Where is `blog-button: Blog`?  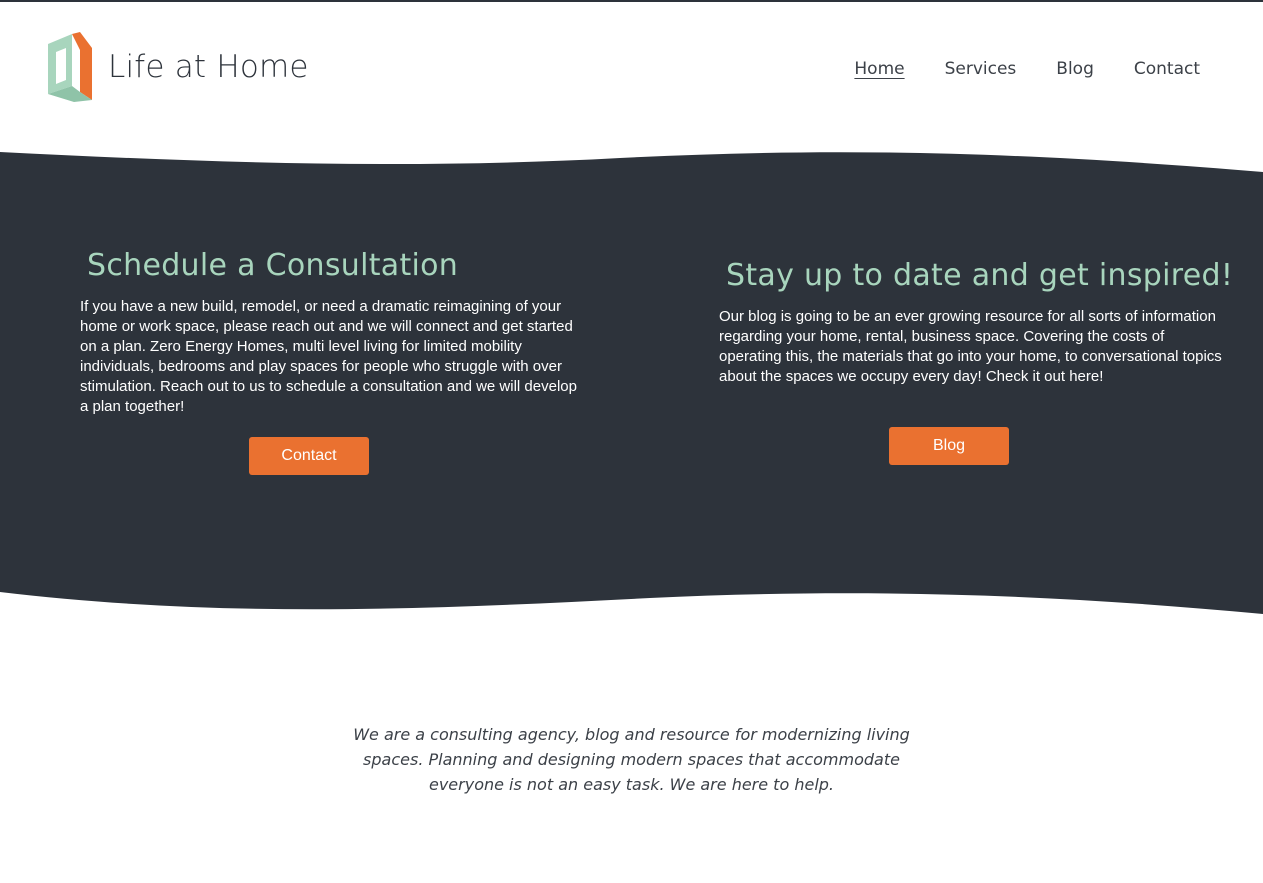
blog-button: Blog is located at coordinates (949, 446).